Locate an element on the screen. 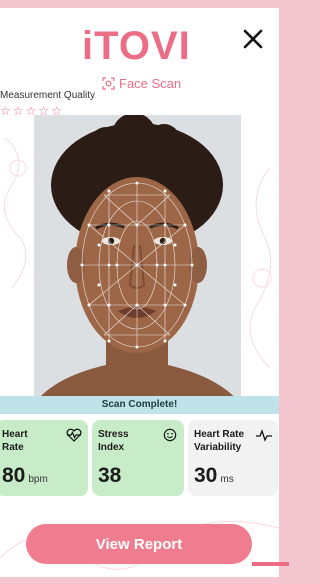 This screenshot has width=320, height=584. metric-number: 38 is located at coordinates (110, 475).